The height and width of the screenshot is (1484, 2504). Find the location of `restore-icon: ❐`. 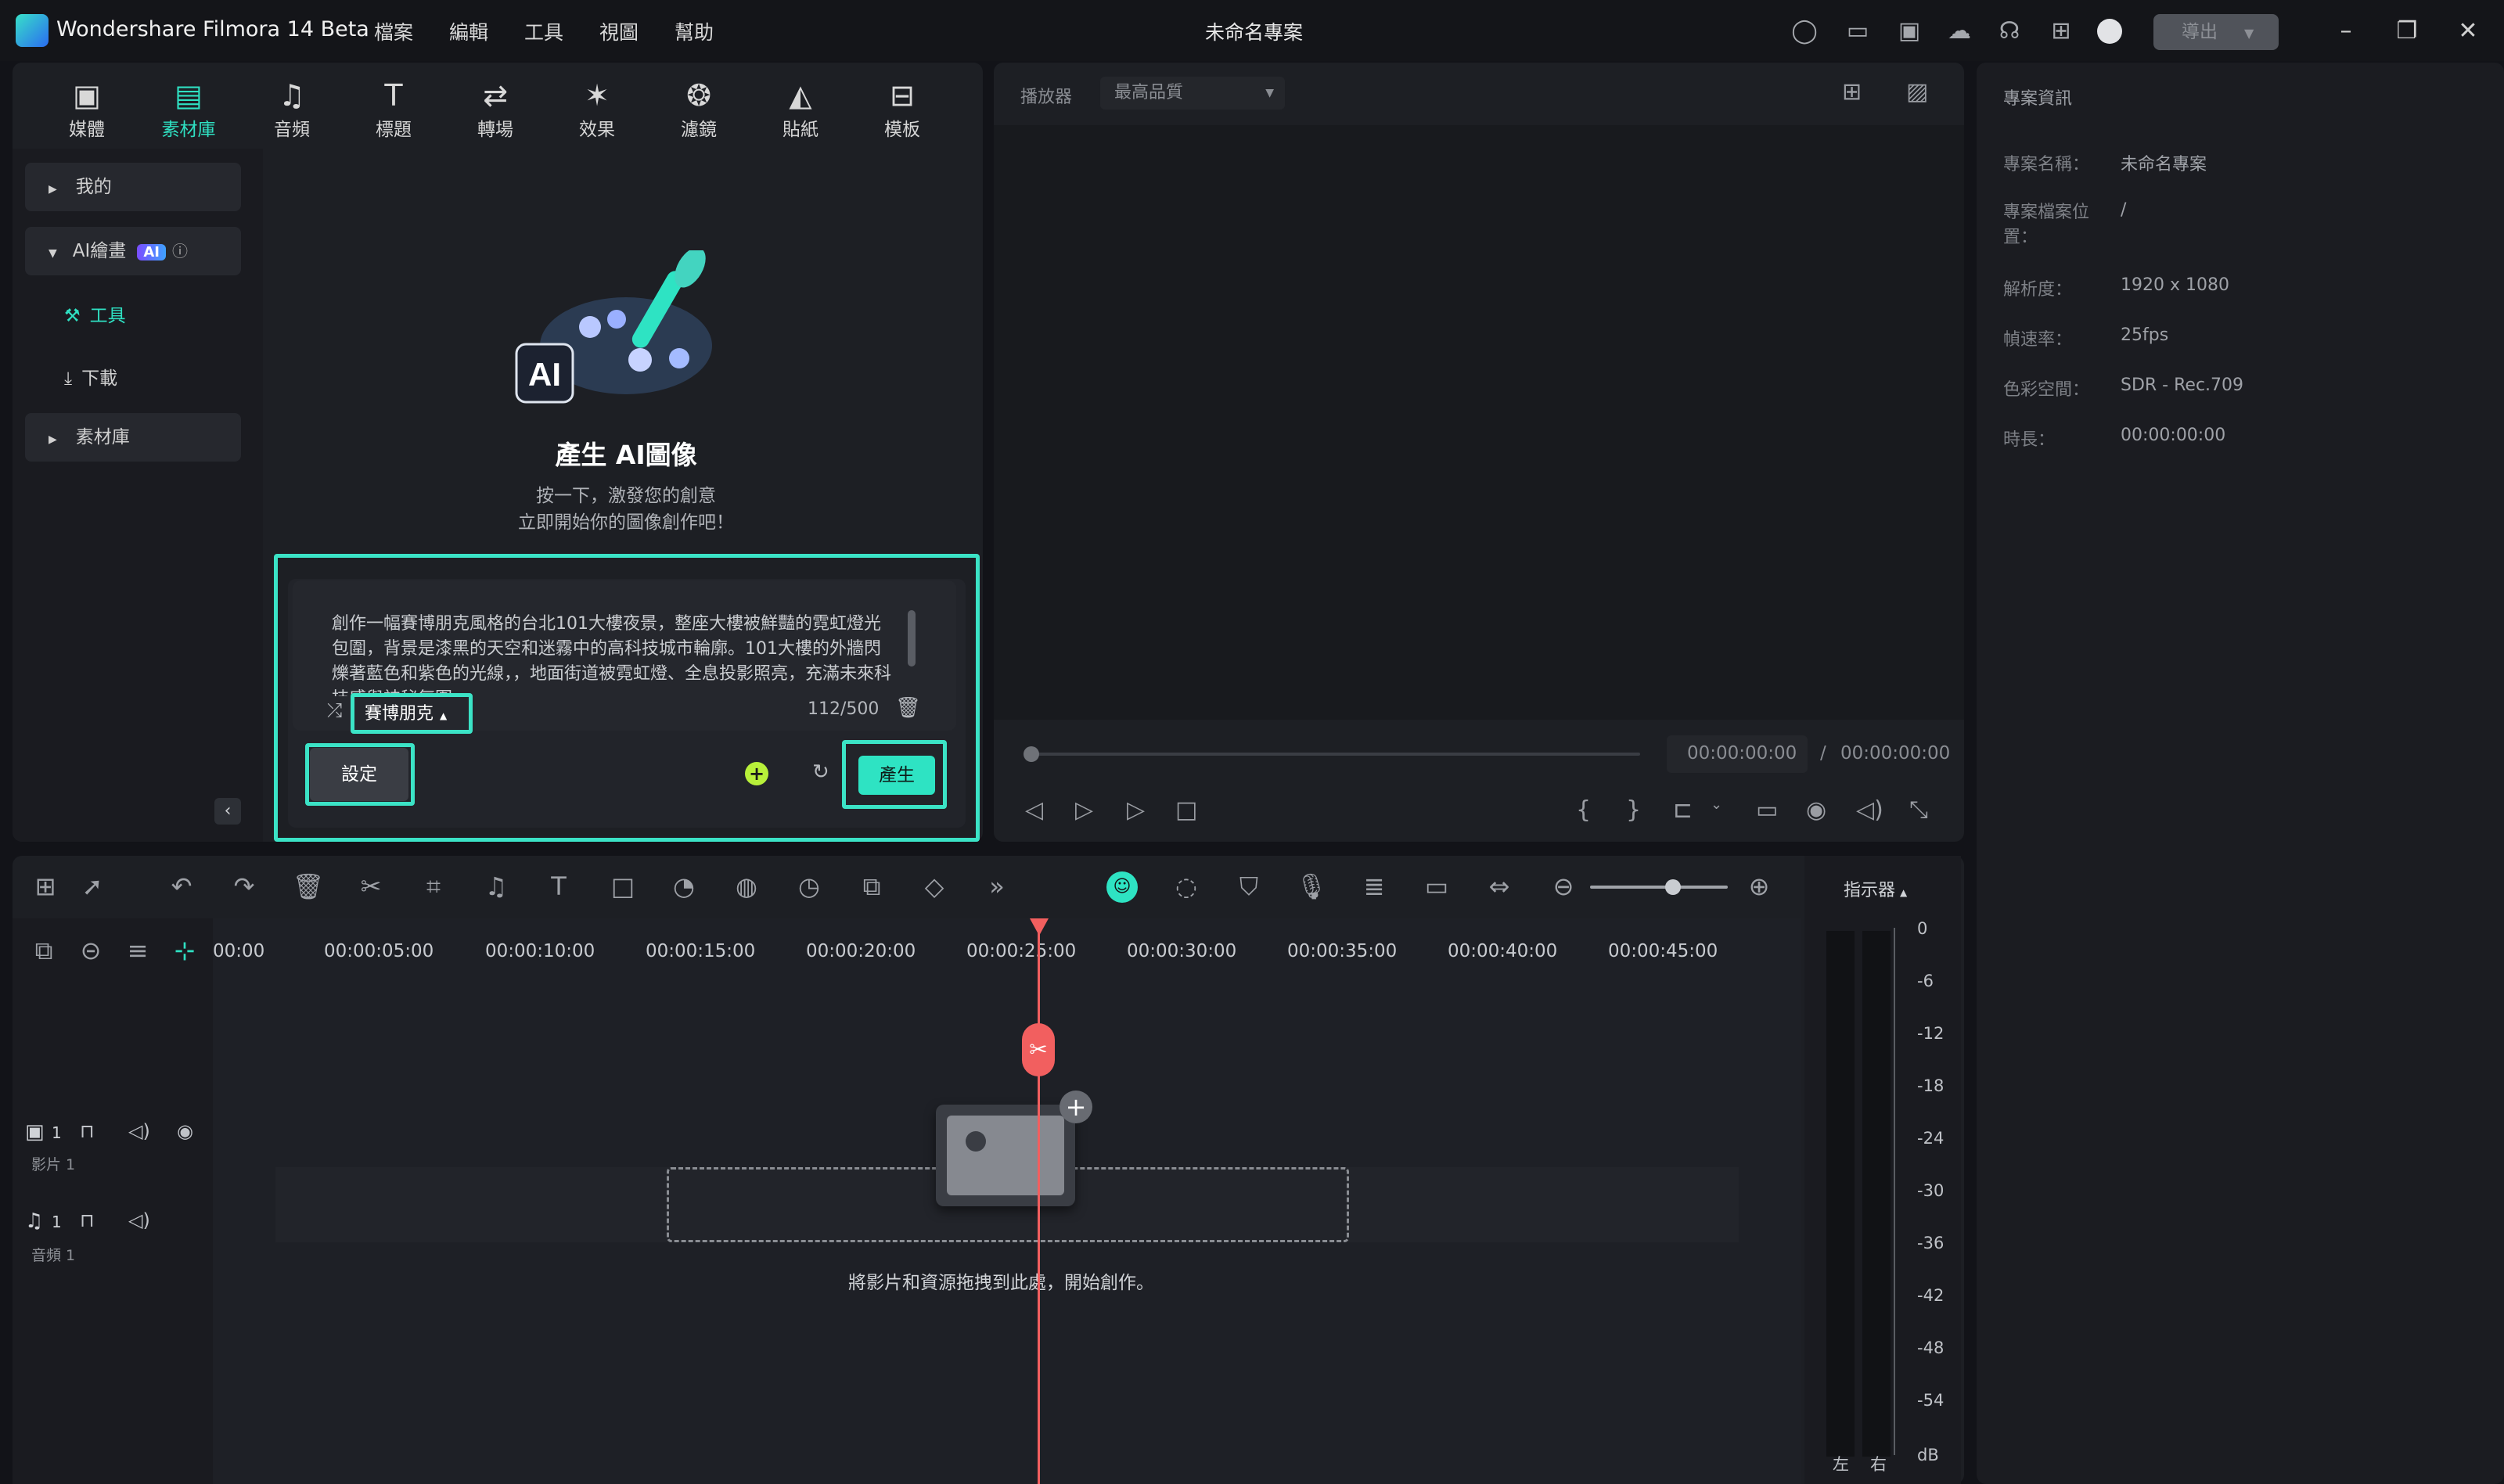

restore-icon: ❐ is located at coordinates (2407, 32).